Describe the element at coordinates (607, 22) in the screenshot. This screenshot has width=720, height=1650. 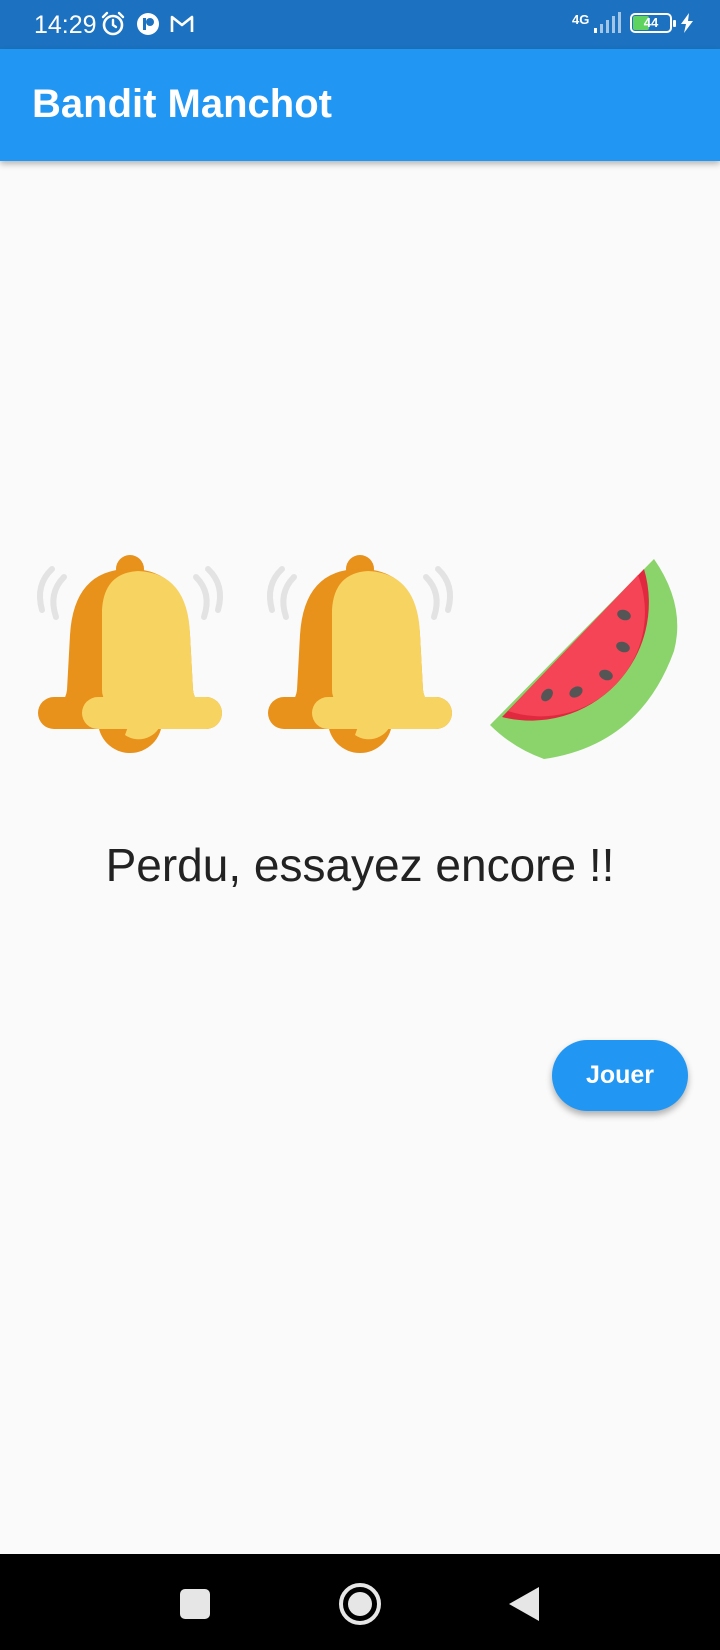
I see `signal-icon` at that location.